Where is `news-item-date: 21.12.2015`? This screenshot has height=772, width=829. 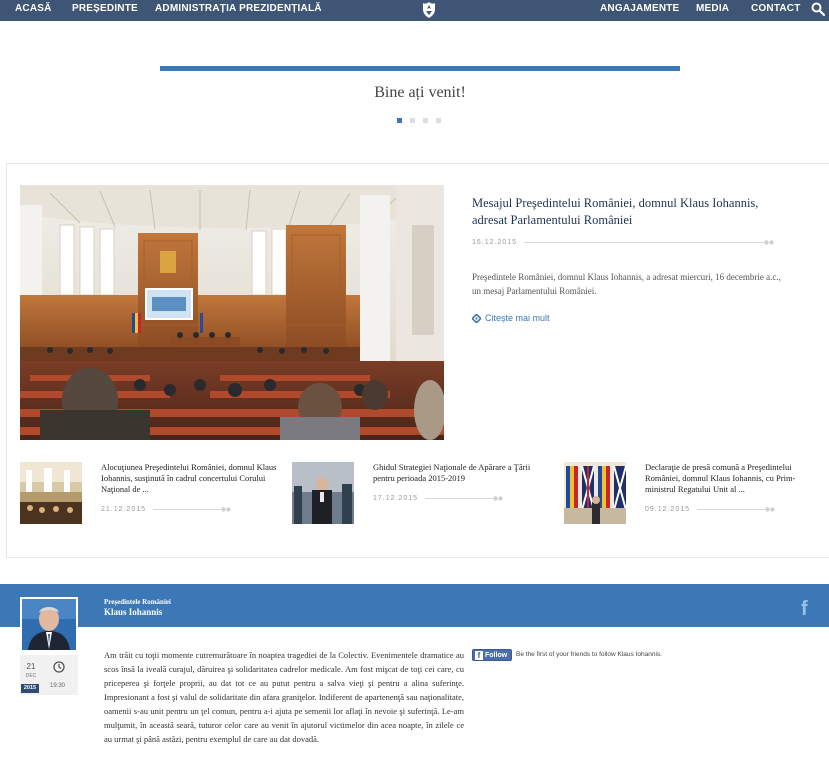
news-item-date: 21.12.2015 is located at coordinates (124, 509).